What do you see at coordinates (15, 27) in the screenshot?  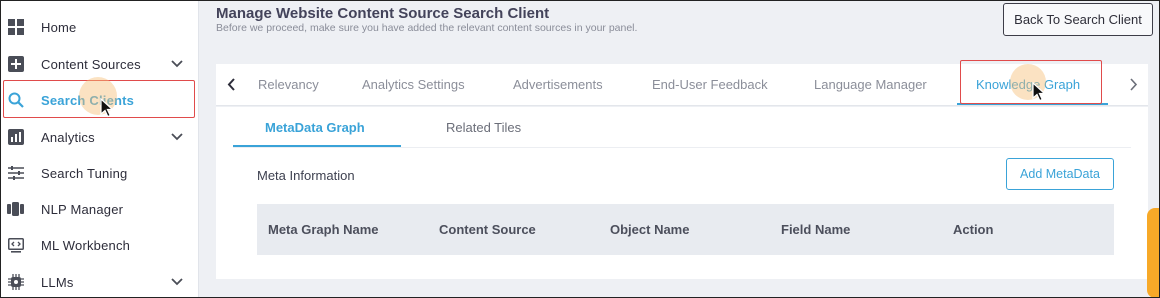 I see `home-grid-icon` at bounding box center [15, 27].